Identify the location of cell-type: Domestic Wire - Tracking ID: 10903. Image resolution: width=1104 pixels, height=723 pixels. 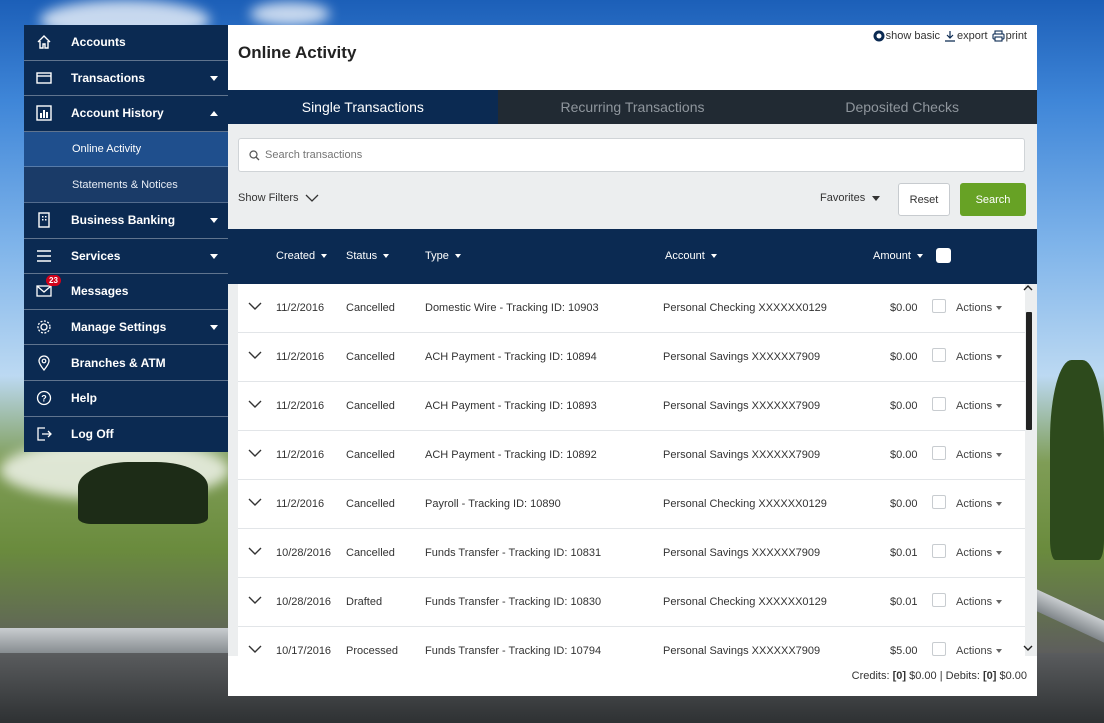
(512, 308).